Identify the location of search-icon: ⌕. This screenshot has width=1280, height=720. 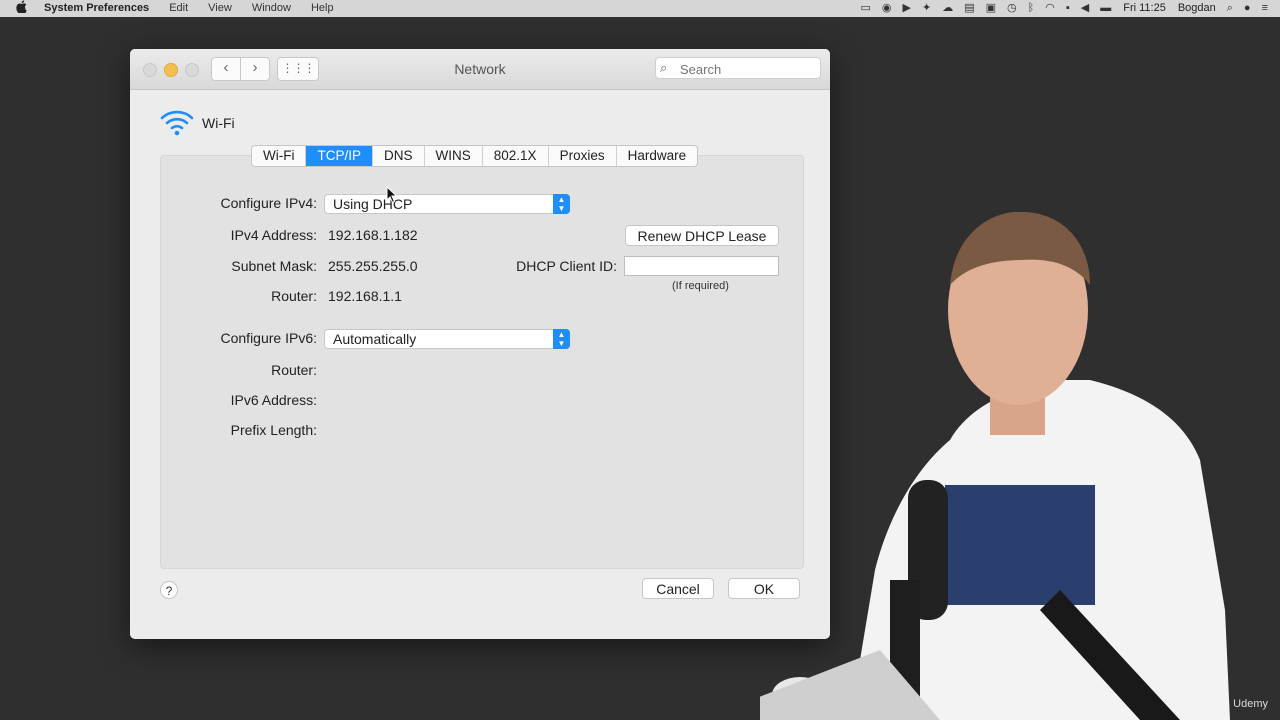
(664, 67).